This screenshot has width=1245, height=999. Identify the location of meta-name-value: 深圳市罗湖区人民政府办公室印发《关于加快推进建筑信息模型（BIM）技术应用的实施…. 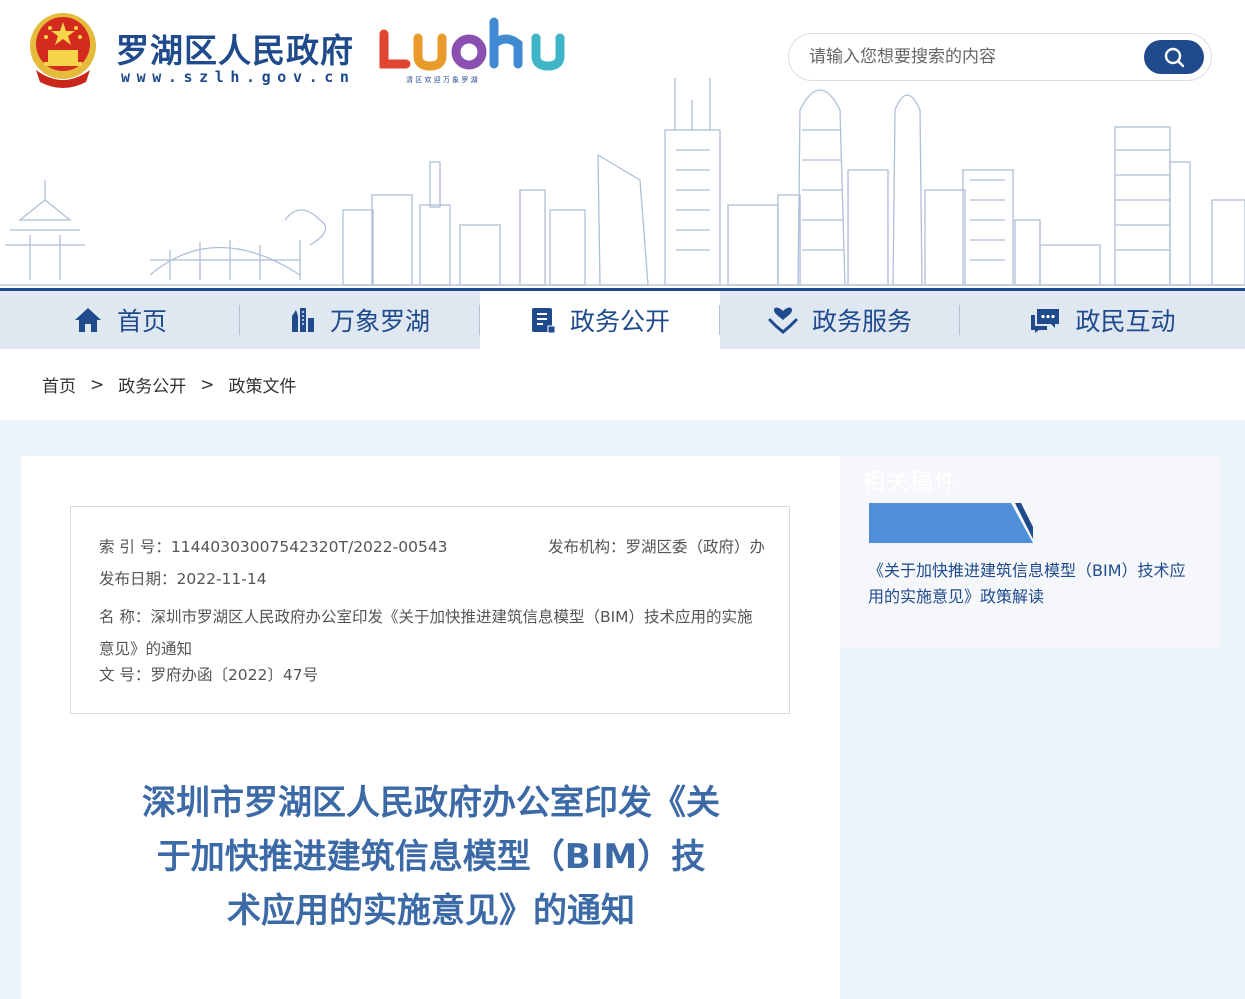
(426, 633).